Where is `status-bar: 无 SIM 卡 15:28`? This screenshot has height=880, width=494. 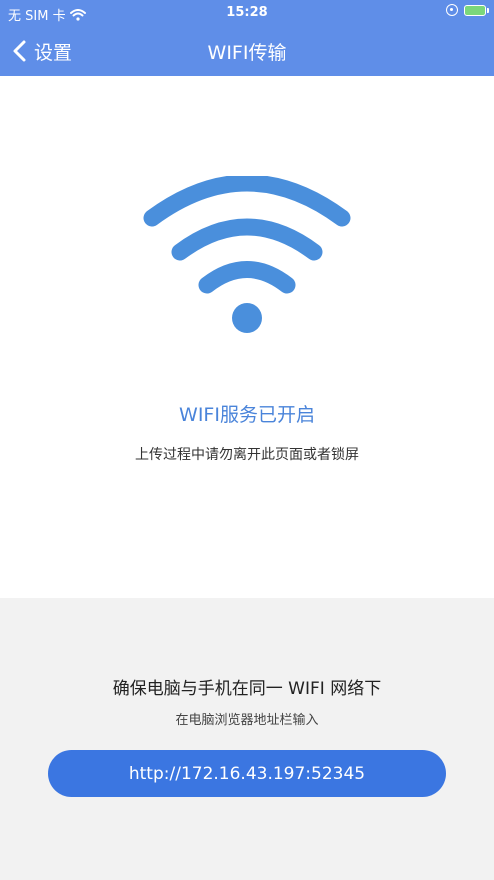
status-bar: 无 SIM 卡 15:28 is located at coordinates (247, 13).